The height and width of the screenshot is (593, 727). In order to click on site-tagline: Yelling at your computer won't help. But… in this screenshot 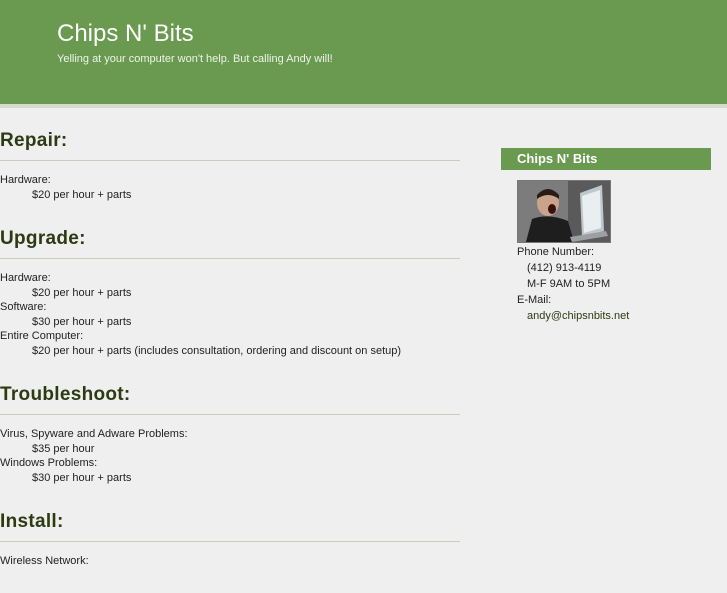, I will do `click(195, 59)`.